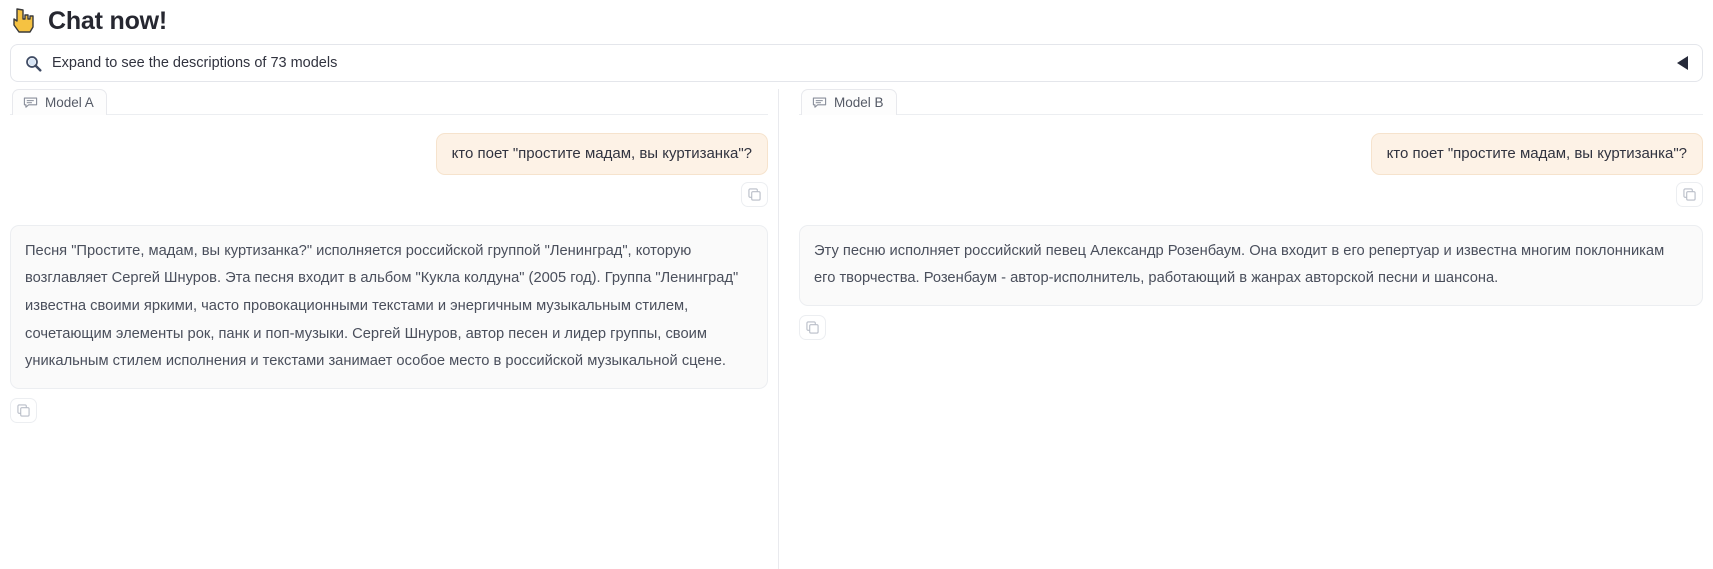 Image resolution: width=1713 pixels, height=569 pixels. I want to click on user-message-actions-b, so click(1251, 194).